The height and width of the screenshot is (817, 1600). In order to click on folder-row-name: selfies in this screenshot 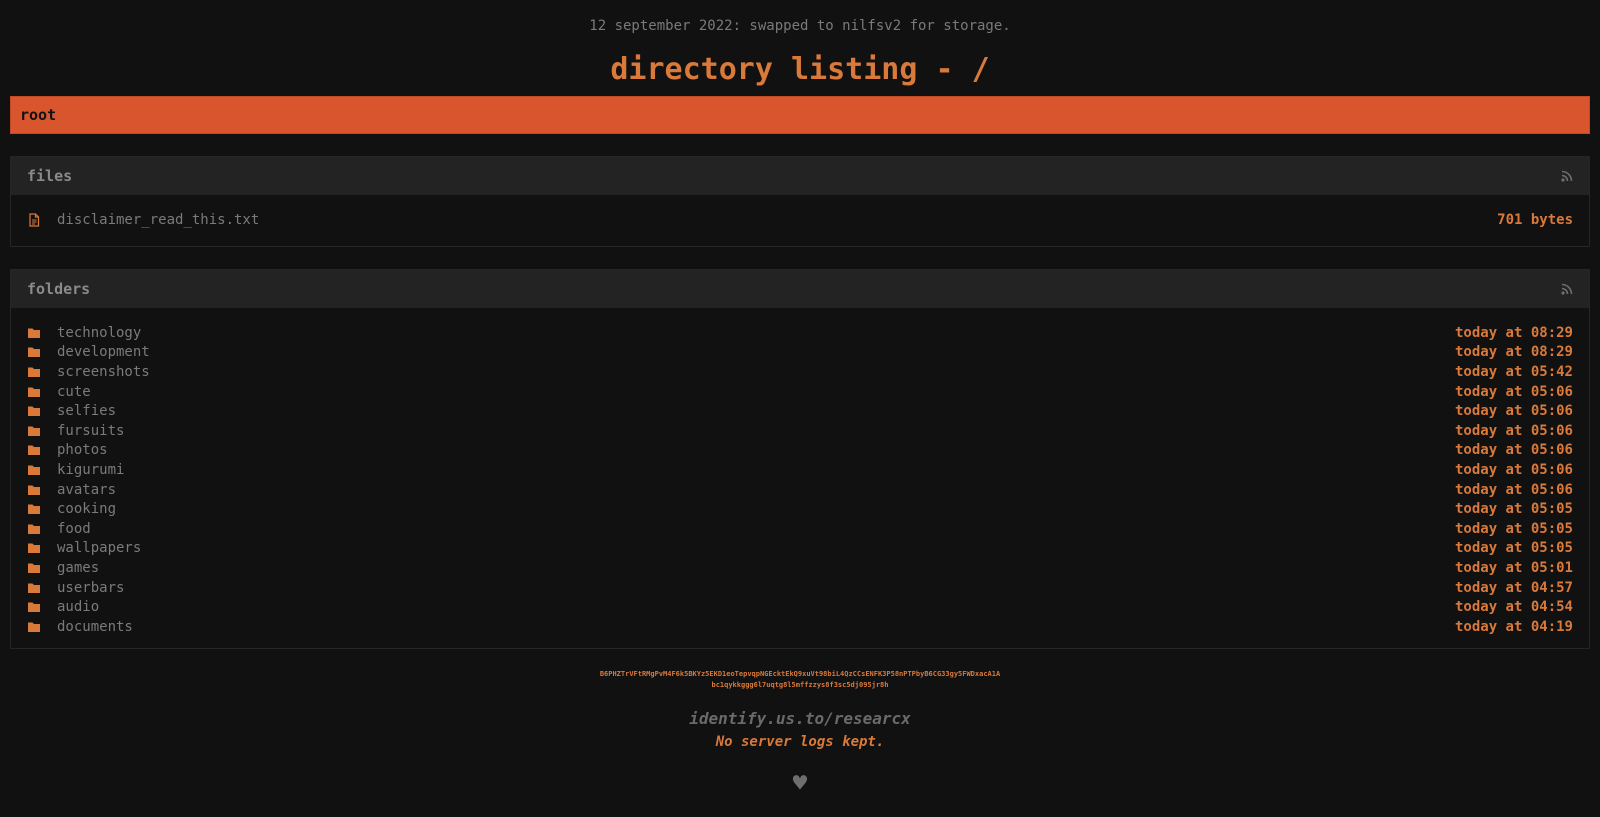, I will do `click(86, 411)`.